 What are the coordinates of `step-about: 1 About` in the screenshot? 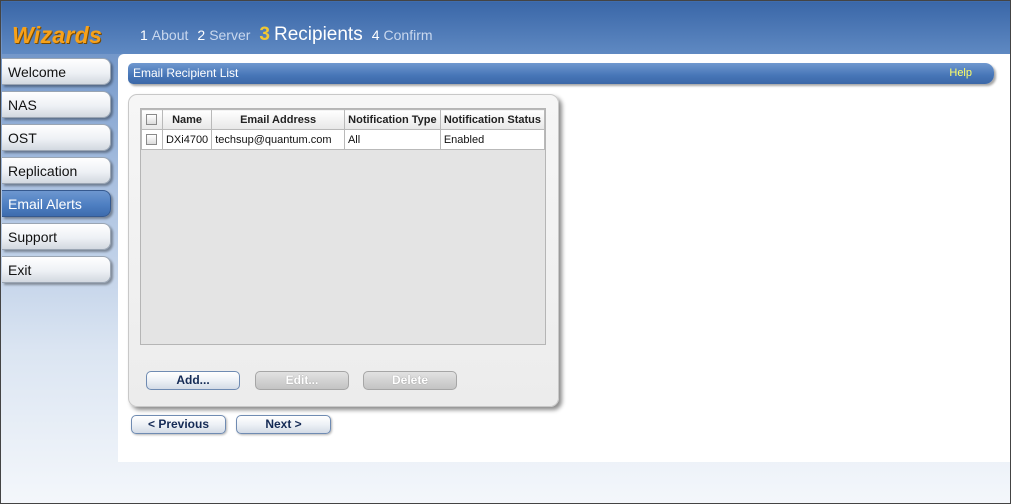 It's located at (164, 35).